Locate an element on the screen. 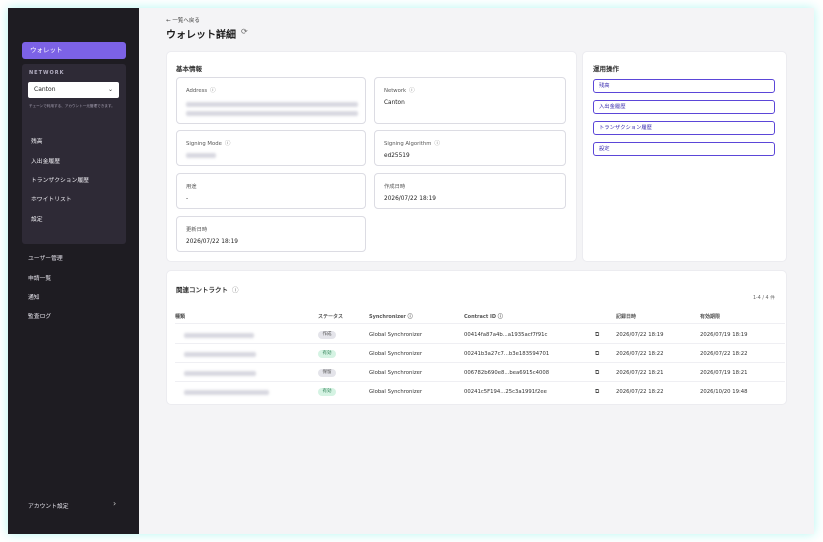 This screenshot has height=542, width=823. row-recorded: 2026/07/22 18:21 is located at coordinates (640, 373).